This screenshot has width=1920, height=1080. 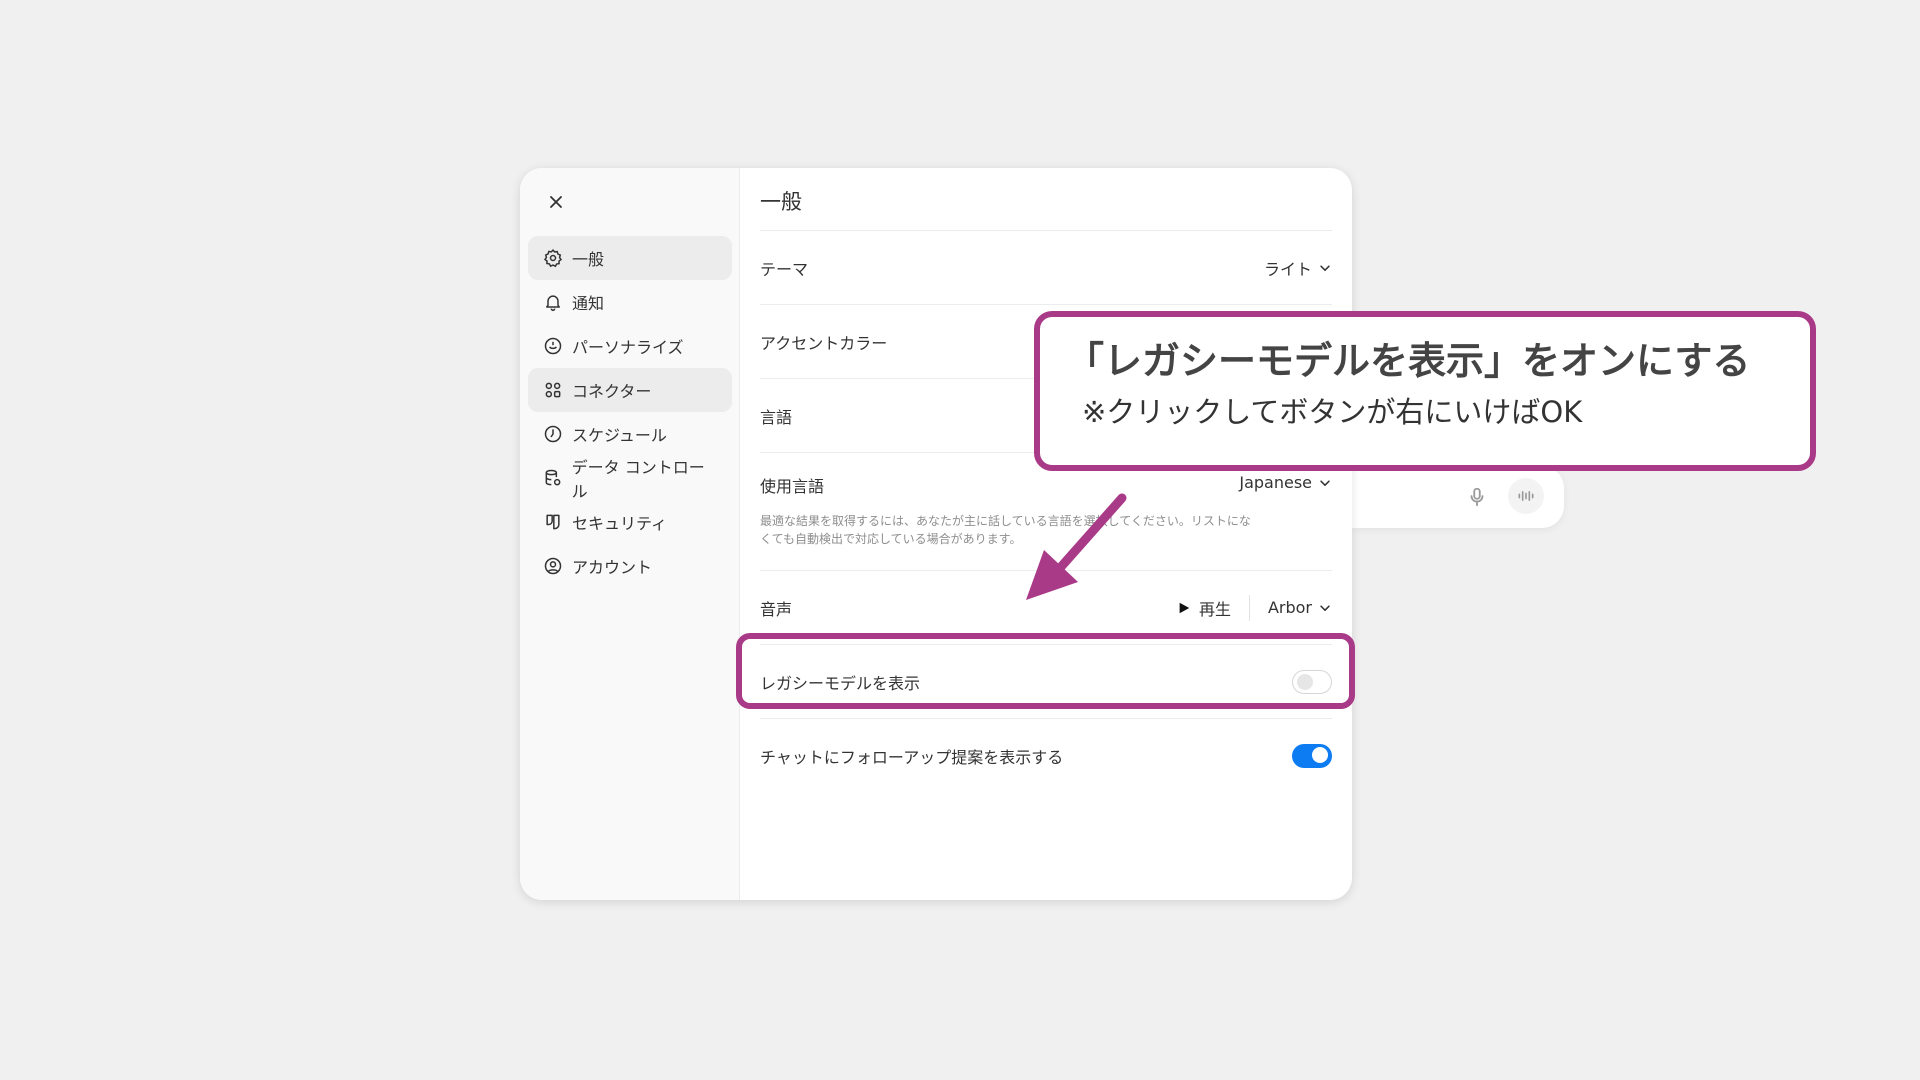 I want to click on connector-icon, so click(x=553, y=390).